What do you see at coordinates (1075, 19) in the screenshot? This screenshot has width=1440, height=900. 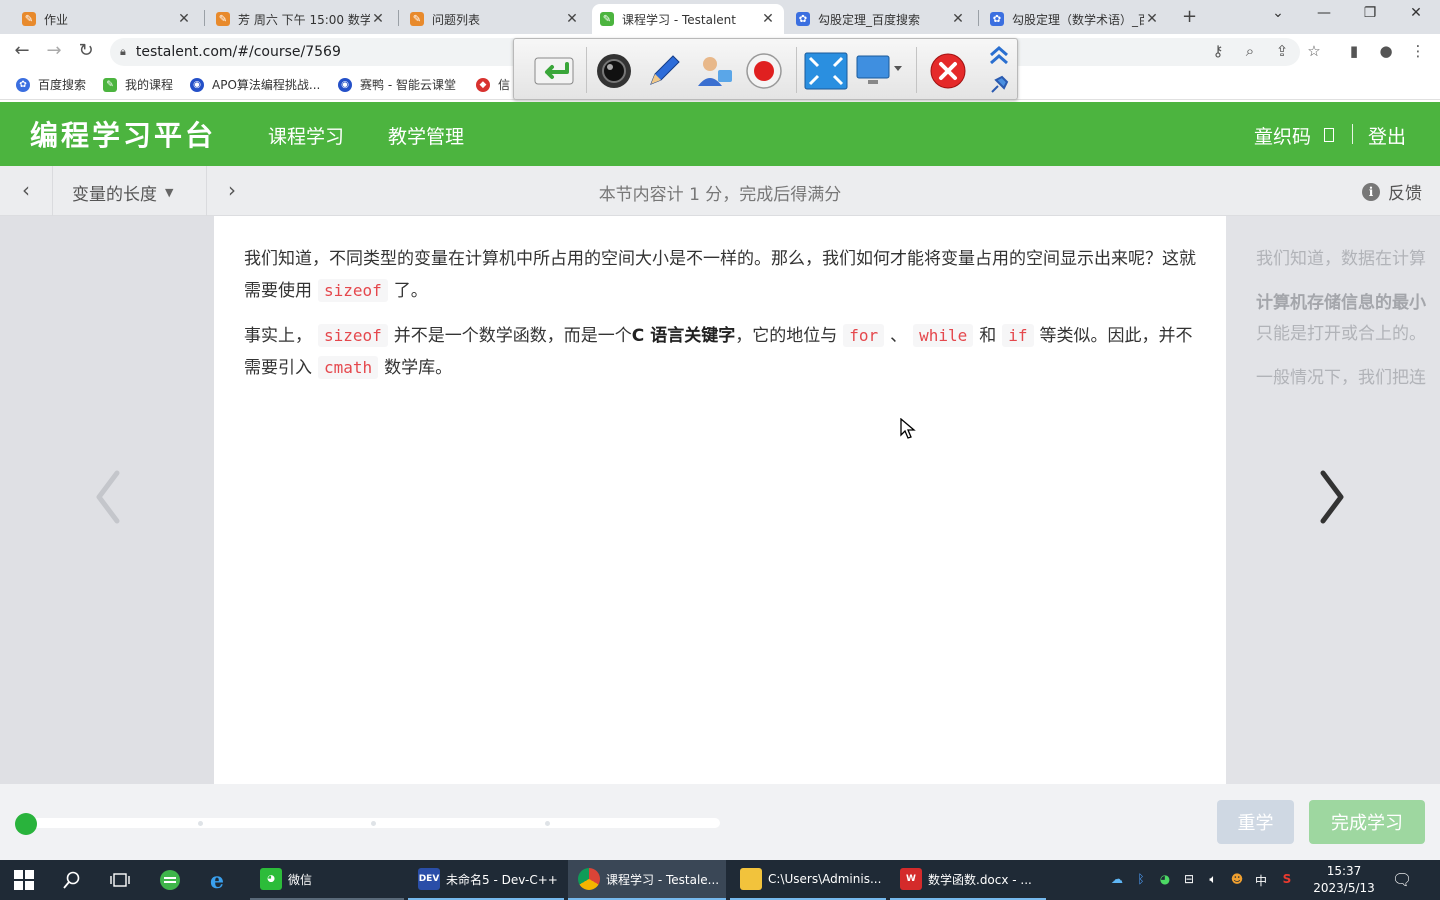 I see `browser-tab: ✿ 勾股定理（数学术语）_百 ✕` at bounding box center [1075, 19].